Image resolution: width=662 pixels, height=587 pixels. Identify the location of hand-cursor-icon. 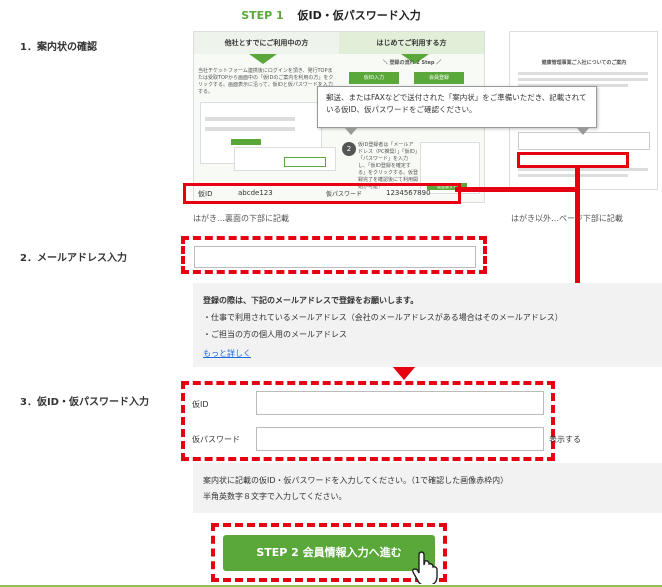
(425, 567).